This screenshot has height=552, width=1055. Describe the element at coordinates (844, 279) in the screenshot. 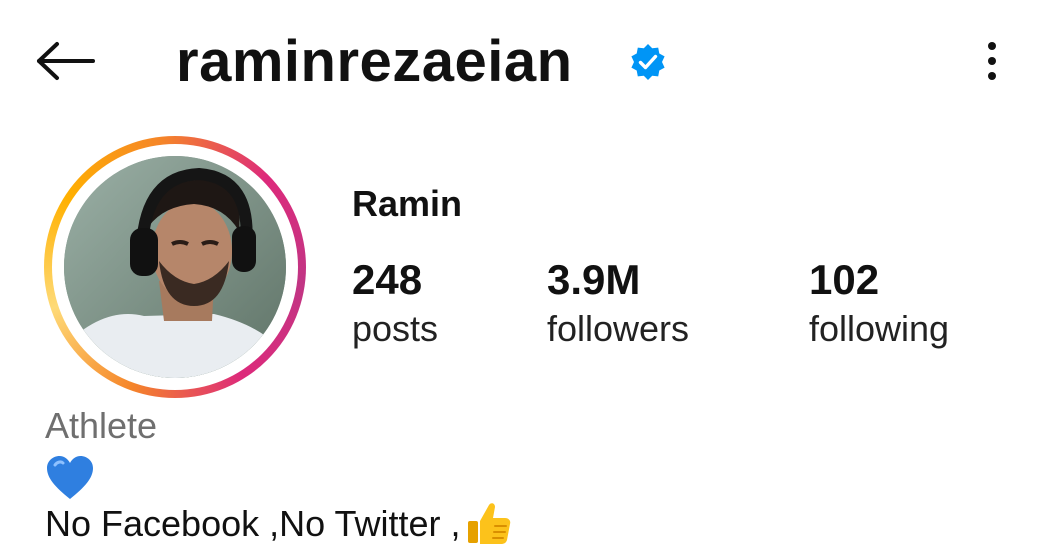

I see `following-count: 102` at that location.